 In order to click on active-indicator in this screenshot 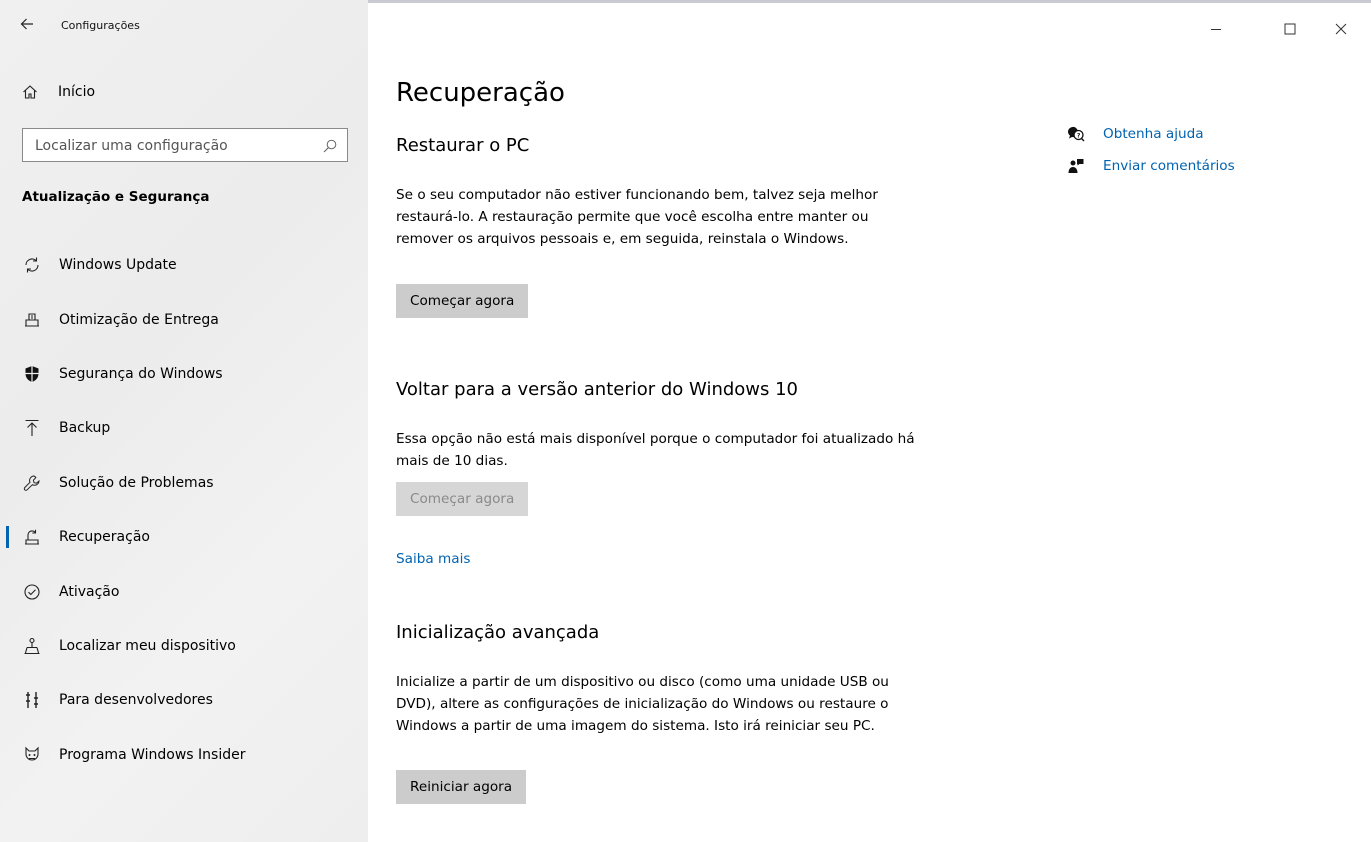, I will do `click(7, 536)`.